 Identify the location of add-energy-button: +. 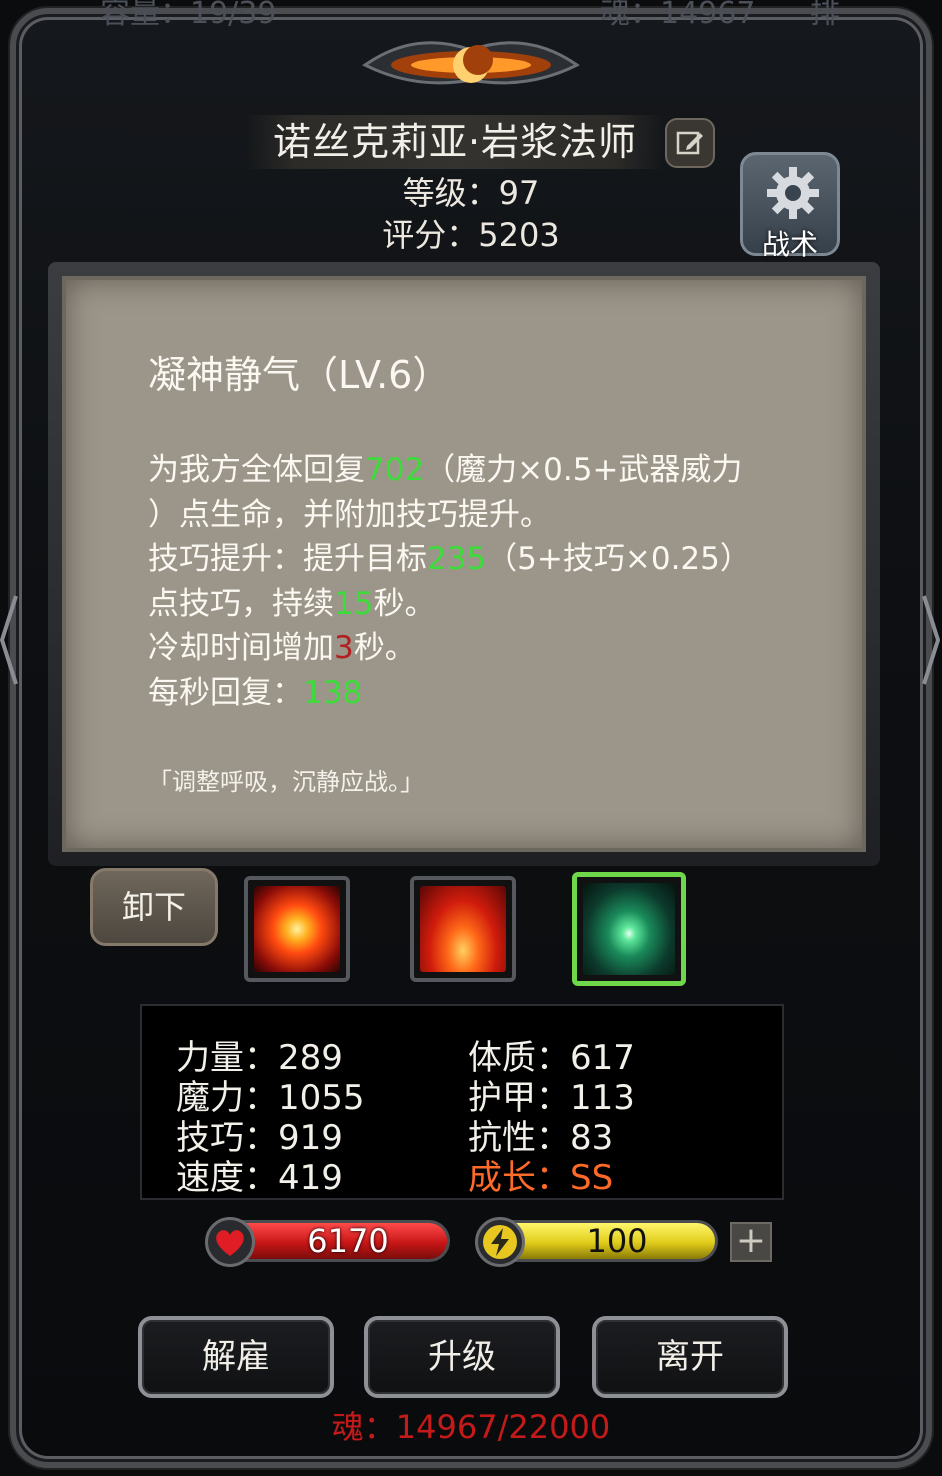
(751, 1242).